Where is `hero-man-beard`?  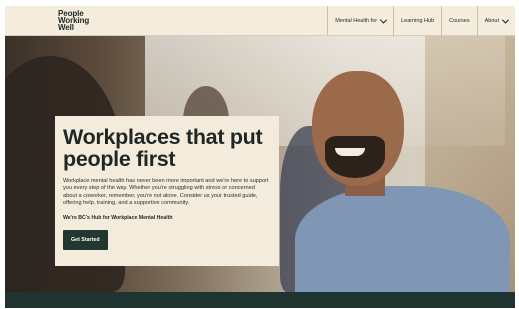
hero-man-beard is located at coordinates (355, 157).